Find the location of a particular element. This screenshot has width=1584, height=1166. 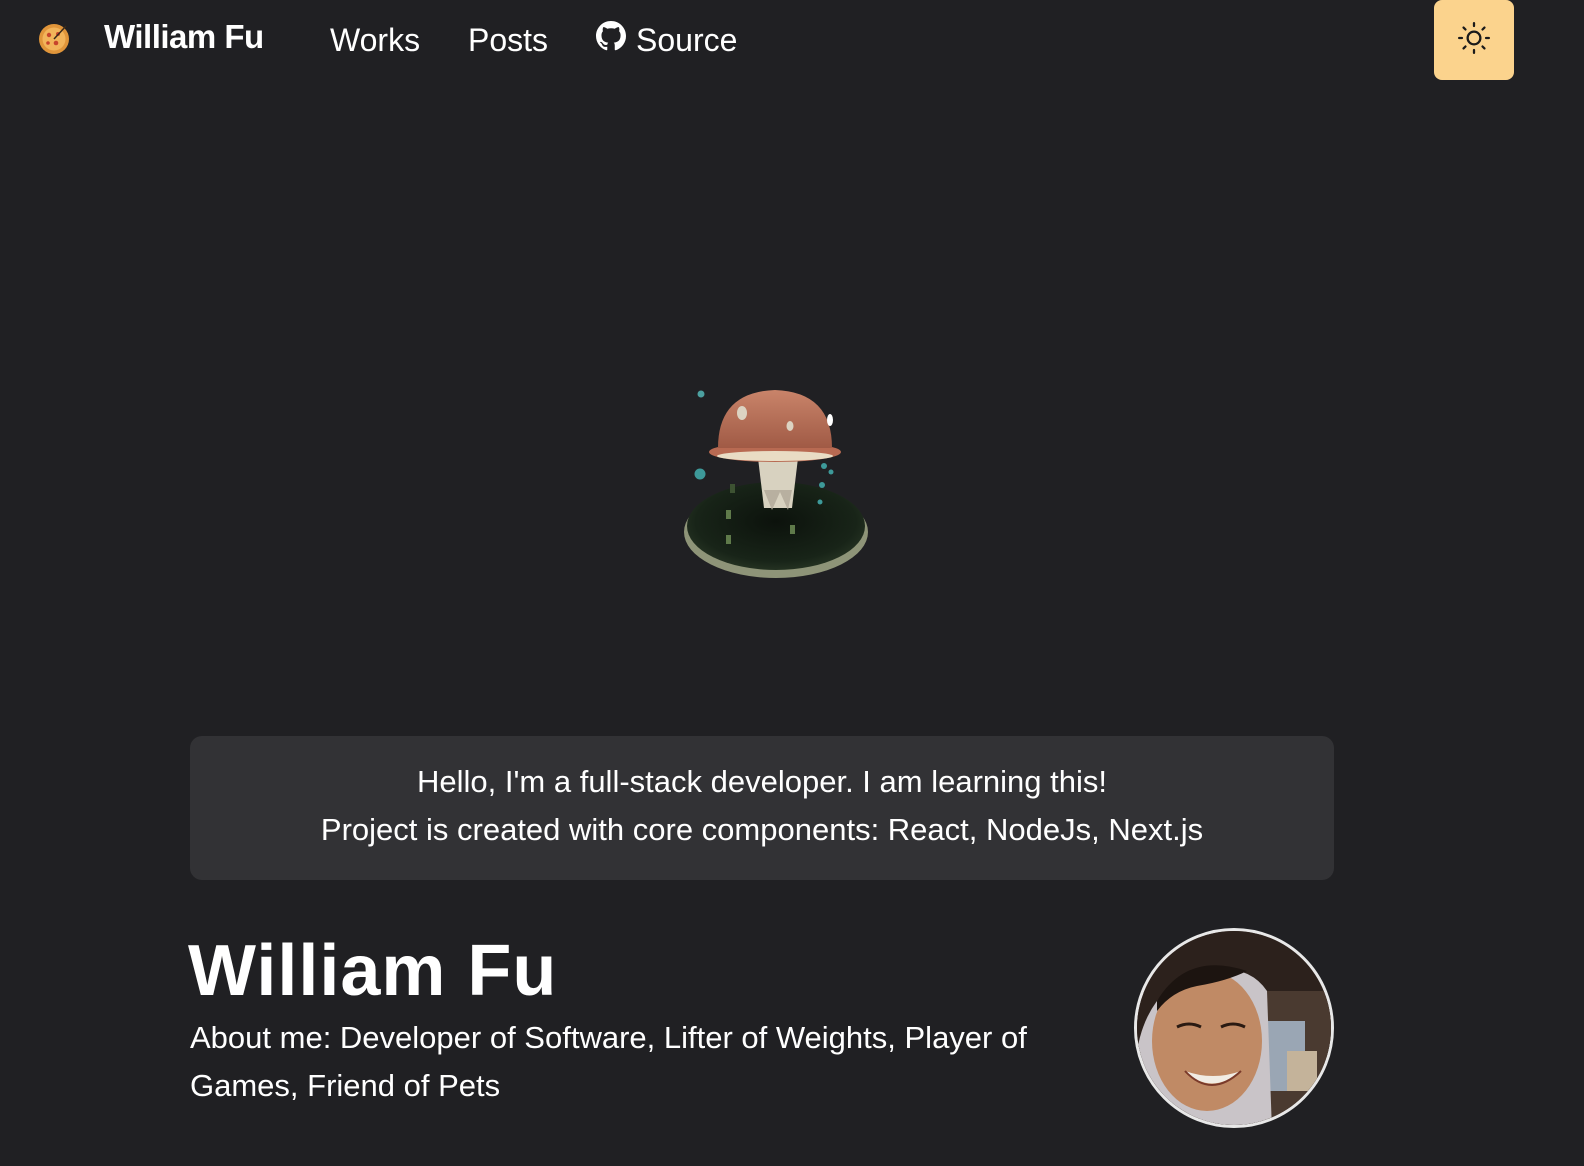

profile-name: William Fu is located at coordinates (373, 971).